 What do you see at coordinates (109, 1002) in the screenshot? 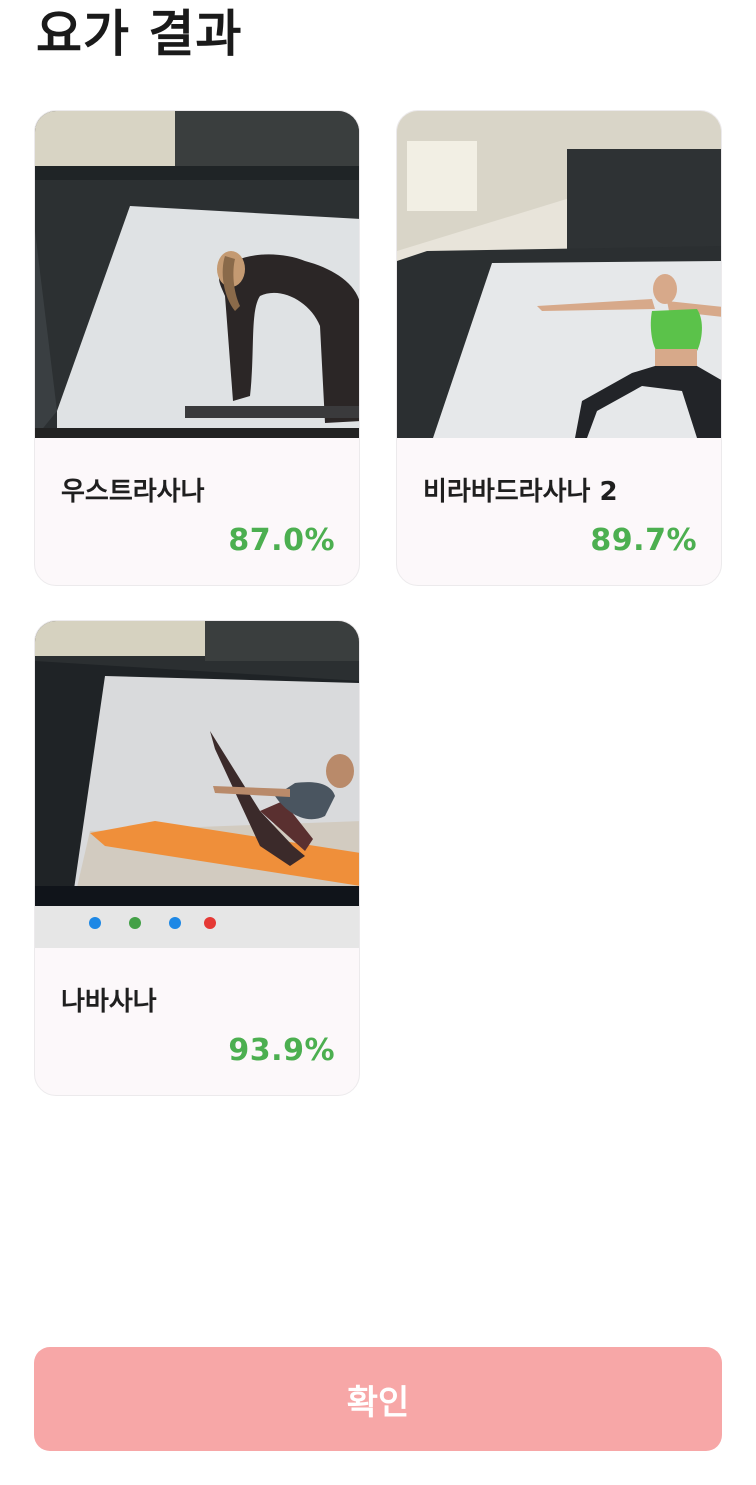
I see `pose-name: 나바사나` at bounding box center [109, 1002].